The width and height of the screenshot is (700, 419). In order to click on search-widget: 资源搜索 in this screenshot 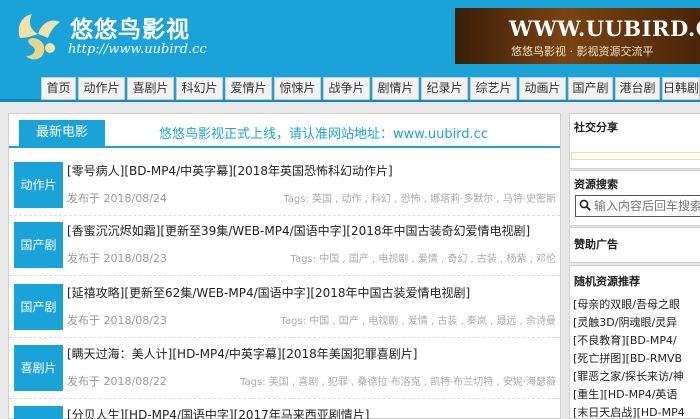, I will do `click(634, 198)`.